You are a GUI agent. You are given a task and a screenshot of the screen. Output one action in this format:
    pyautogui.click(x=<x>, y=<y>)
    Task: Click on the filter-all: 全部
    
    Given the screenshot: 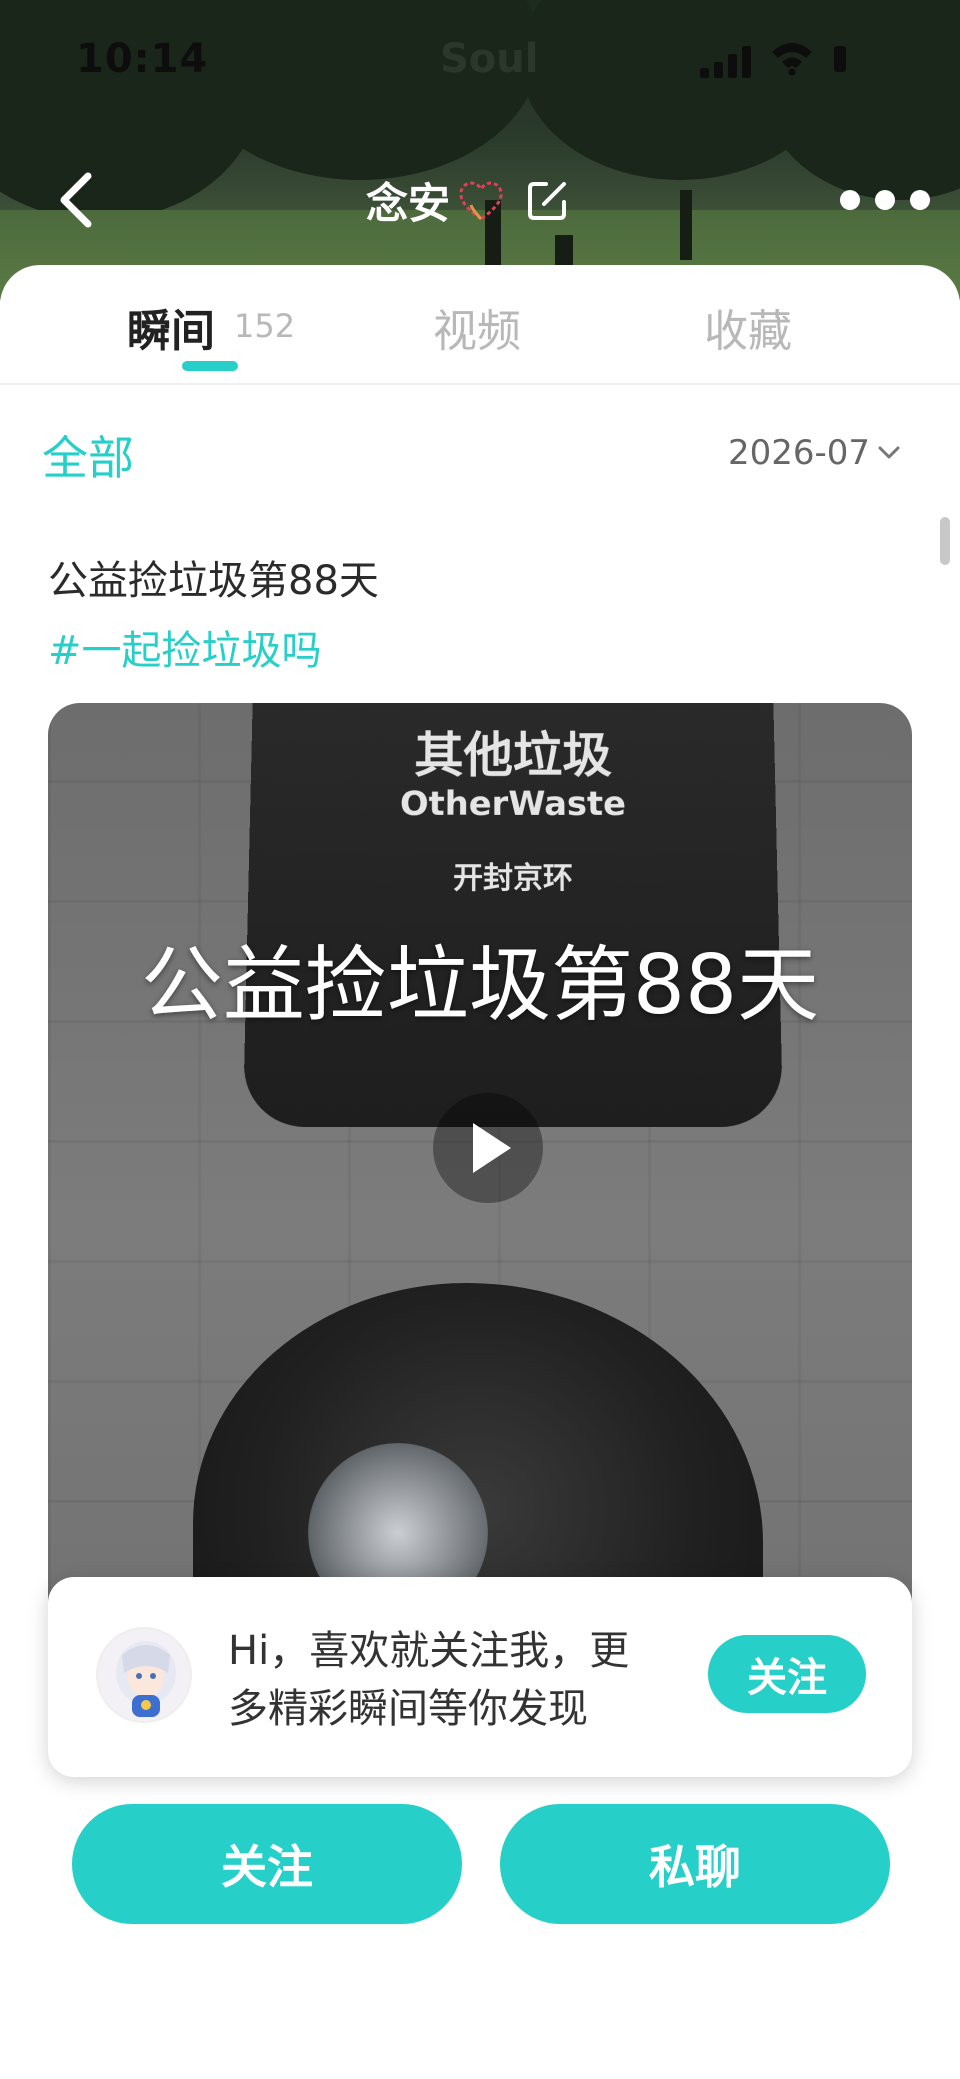 What is the action you would take?
    pyautogui.click(x=88, y=455)
    